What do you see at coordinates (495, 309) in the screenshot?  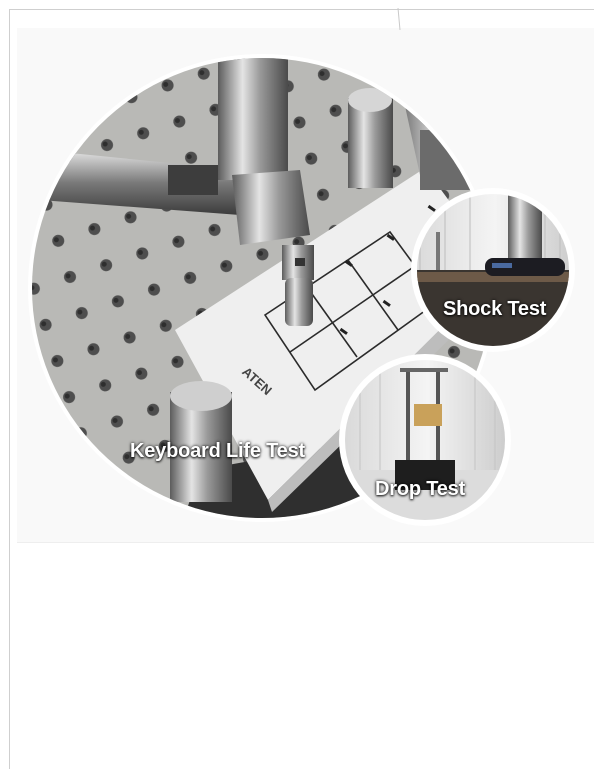 I see `shock-test-label: Shock Test` at bounding box center [495, 309].